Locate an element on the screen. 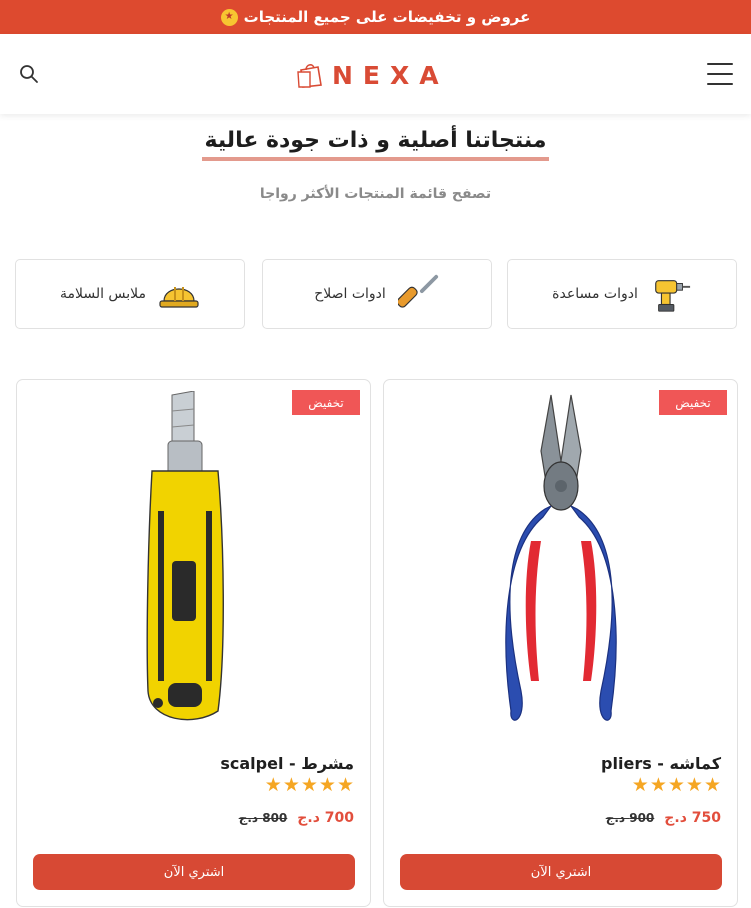 The image size is (751, 908). site-logo: NEXA is located at coordinates (372, 75).